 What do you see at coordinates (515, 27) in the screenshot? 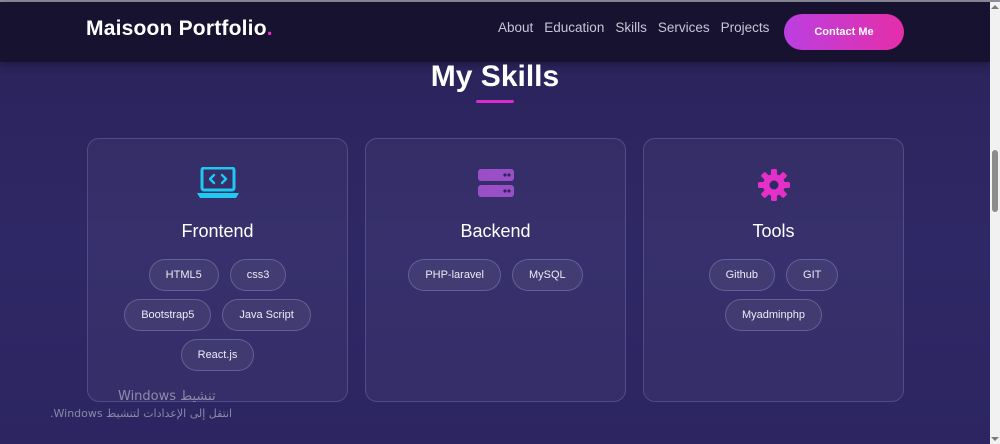
I see `nav-link-about: About` at bounding box center [515, 27].